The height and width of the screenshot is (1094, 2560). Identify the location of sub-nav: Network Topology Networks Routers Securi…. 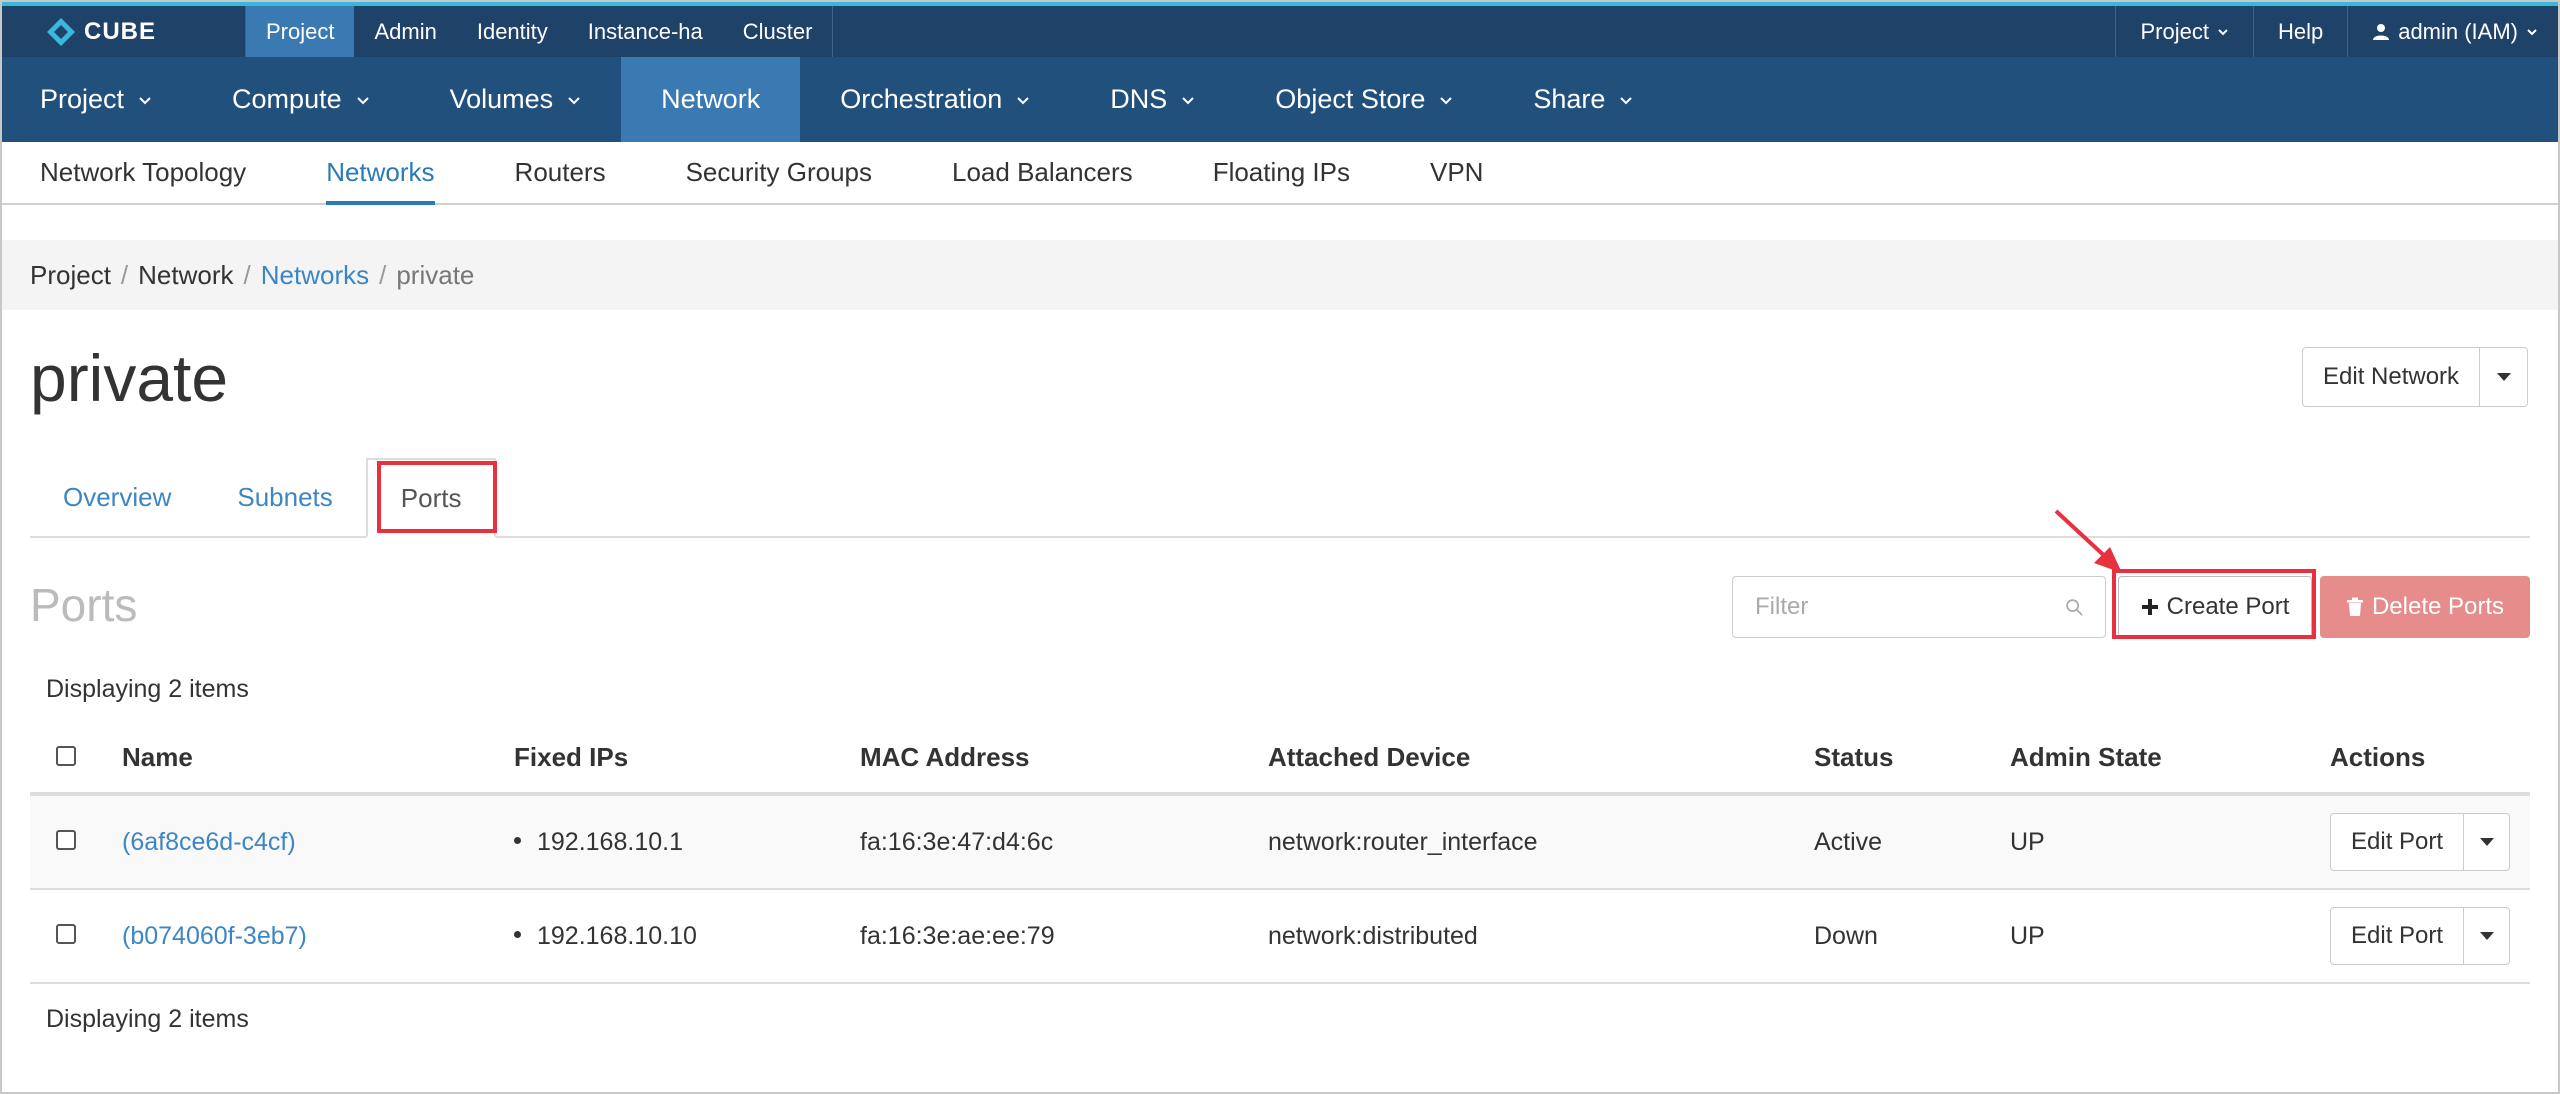
(1280, 173).